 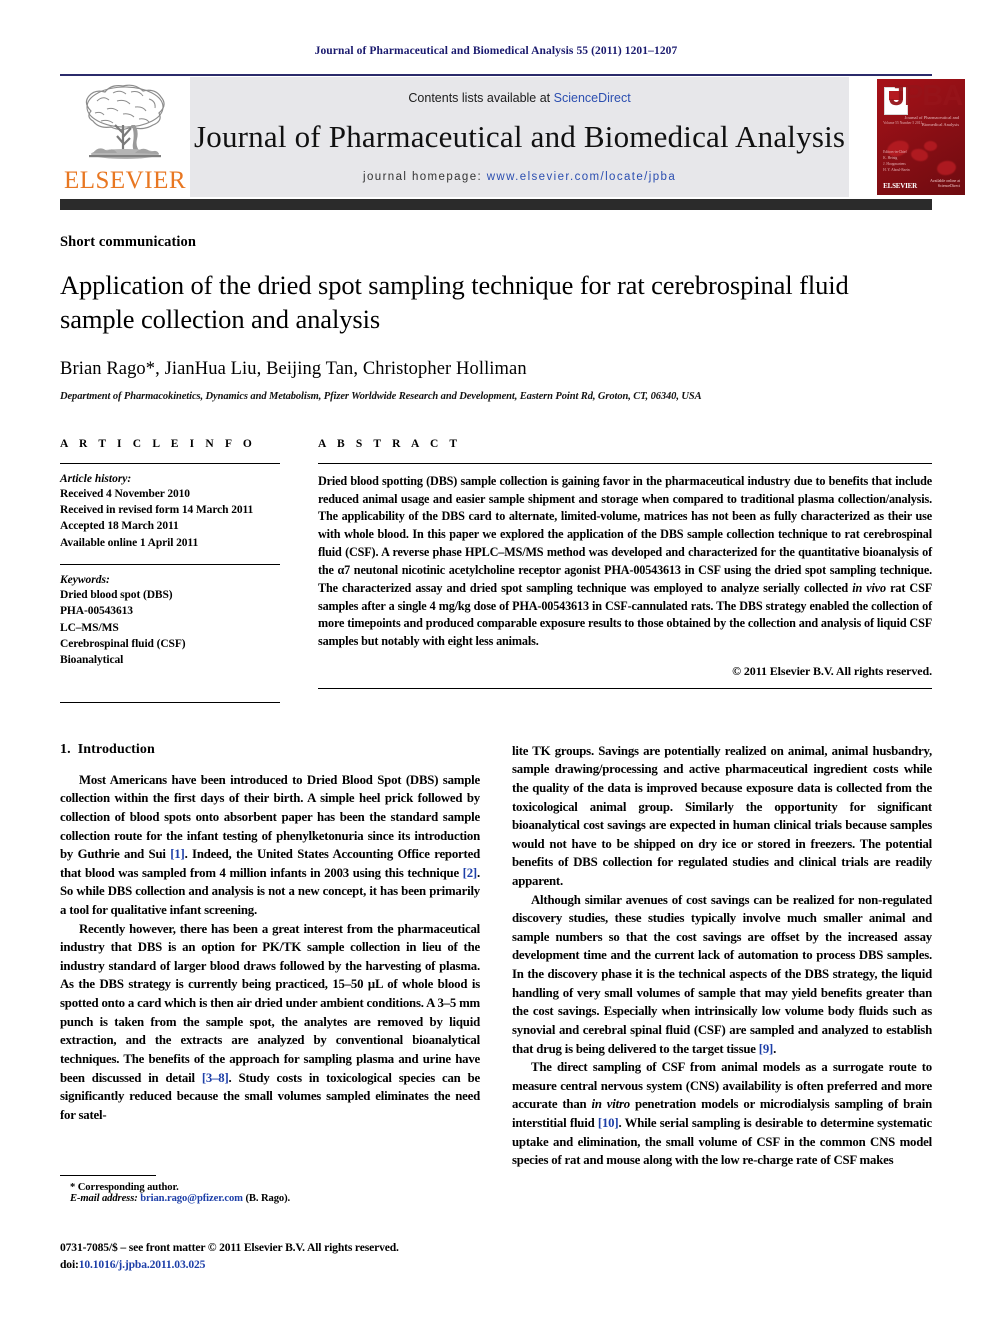 What do you see at coordinates (425, 177) in the screenshot?
I see `homepage-label: journal homepage:` at bounding box center [425, 177].